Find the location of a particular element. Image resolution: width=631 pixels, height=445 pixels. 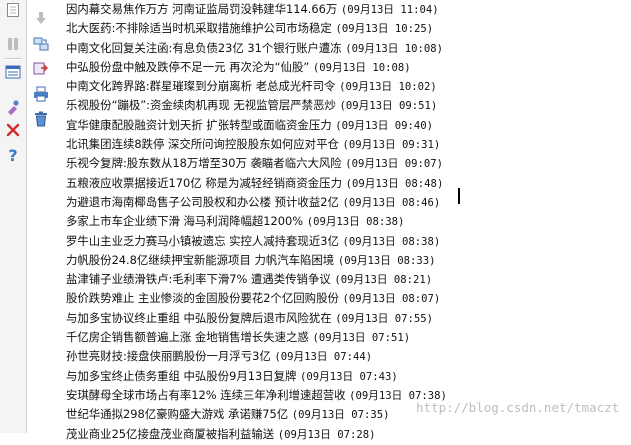

trash-icon is located at coordinates (41, 119).